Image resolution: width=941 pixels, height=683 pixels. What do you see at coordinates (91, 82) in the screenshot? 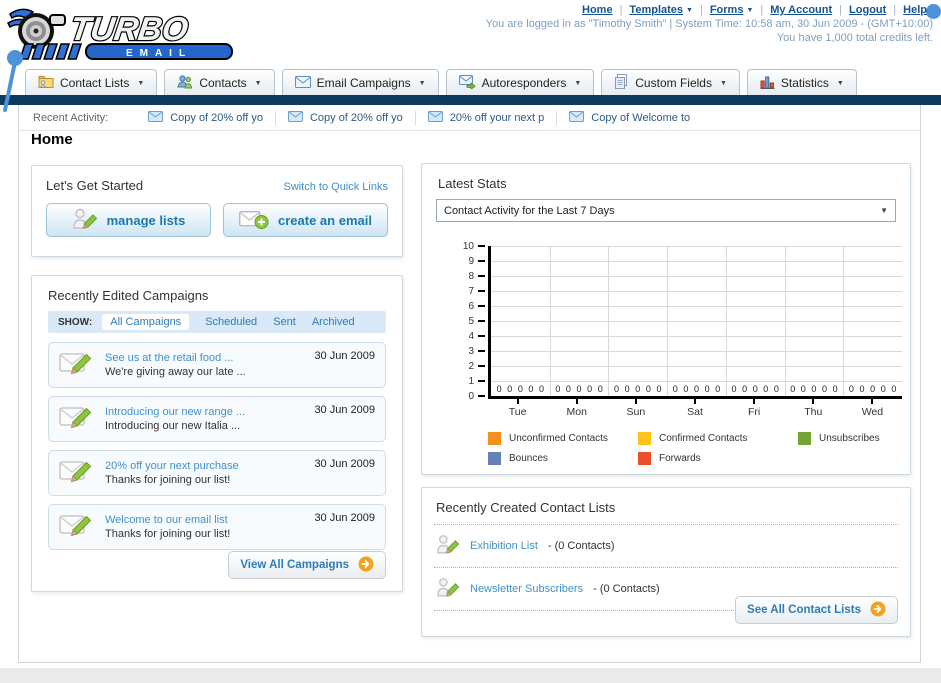
I see `tab-contact-lists: Contact Lists ▼` at bounding box center [91, 82].